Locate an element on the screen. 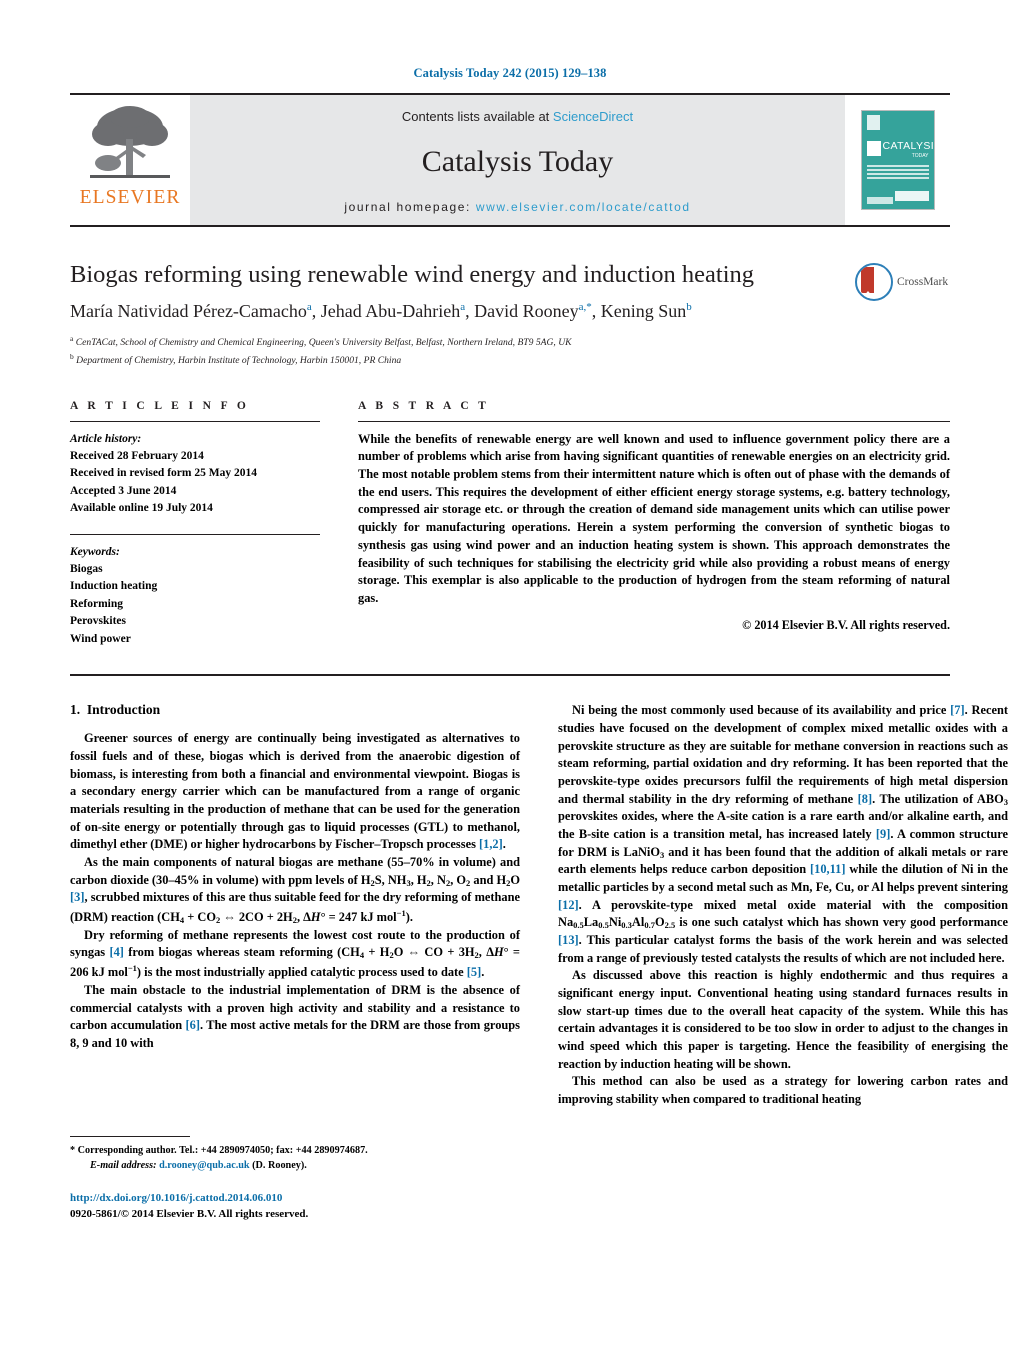 The image size is (1020, 1351). section-title: Introduction is located at coordinates (123, 710).